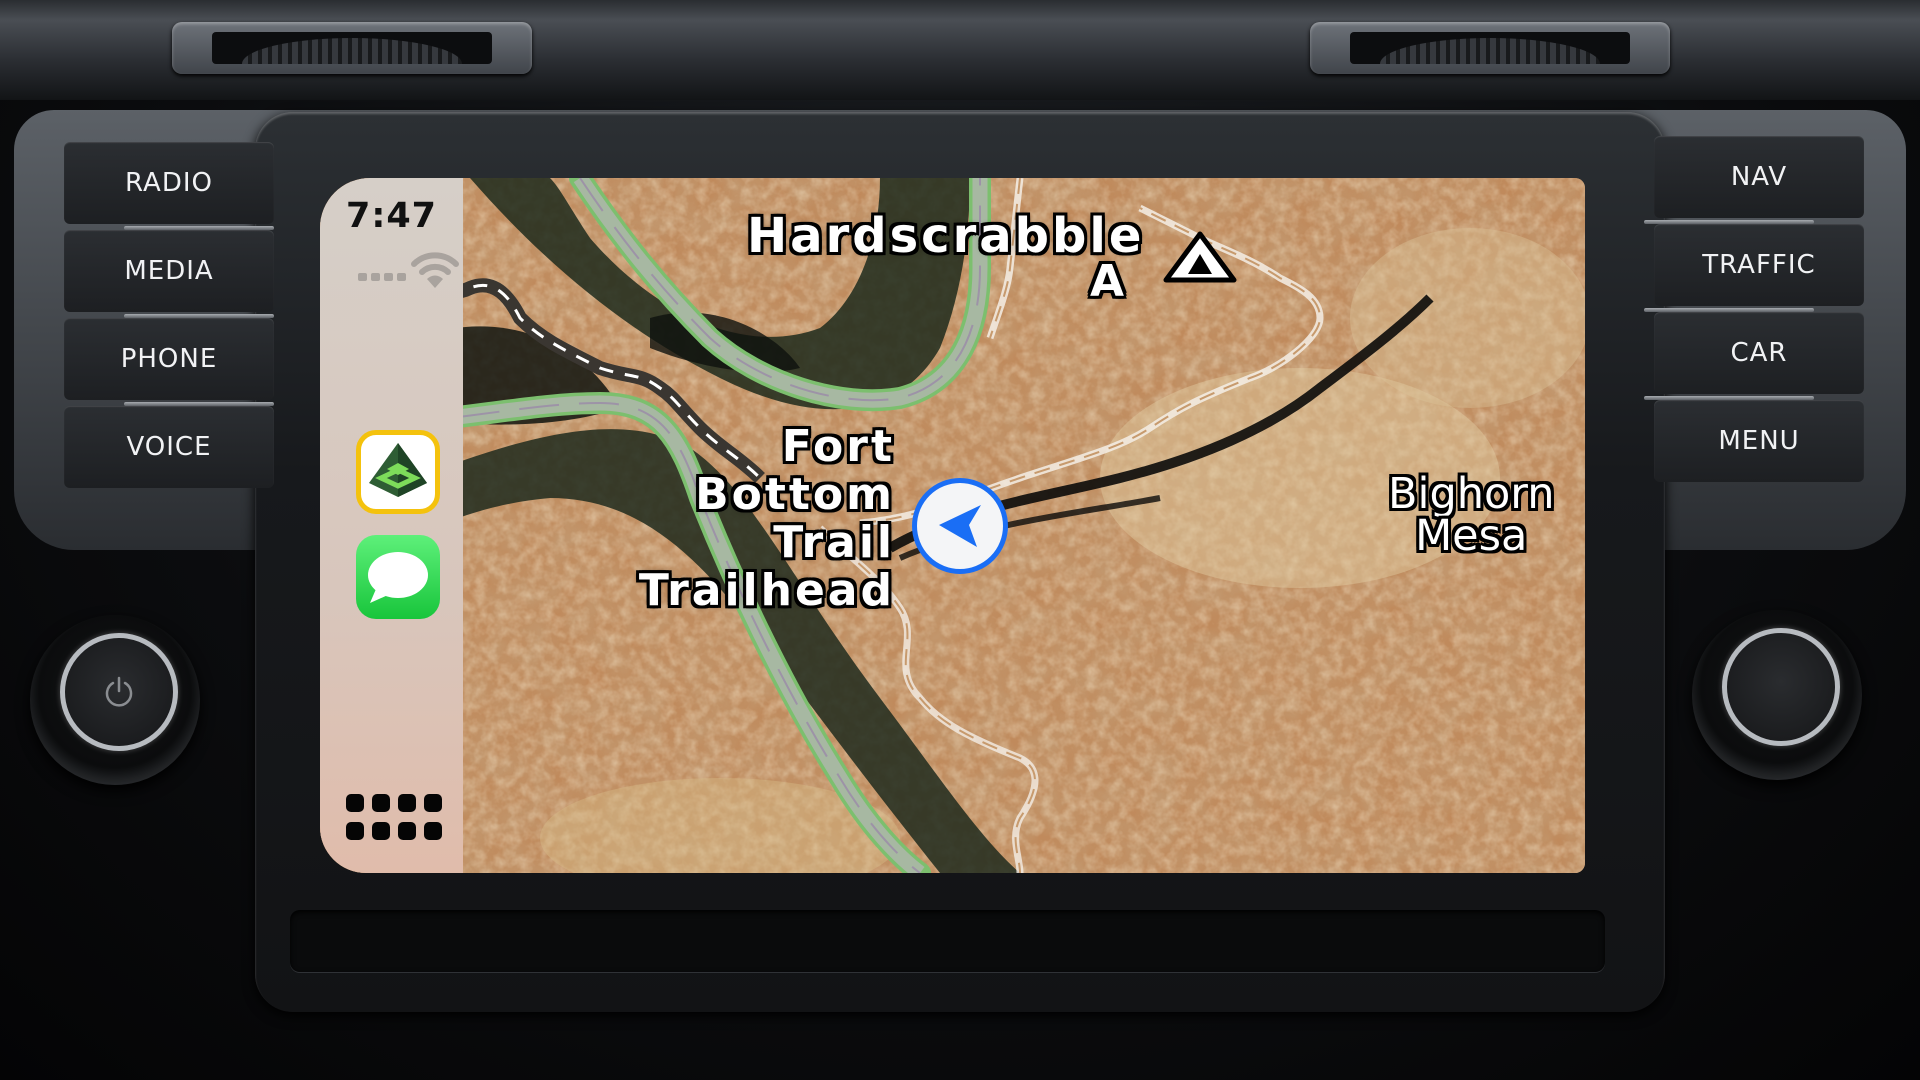 Image resolution: width=1920 pixels, height=1080 pixels. I want to click on power-icon, so click(119, 691).